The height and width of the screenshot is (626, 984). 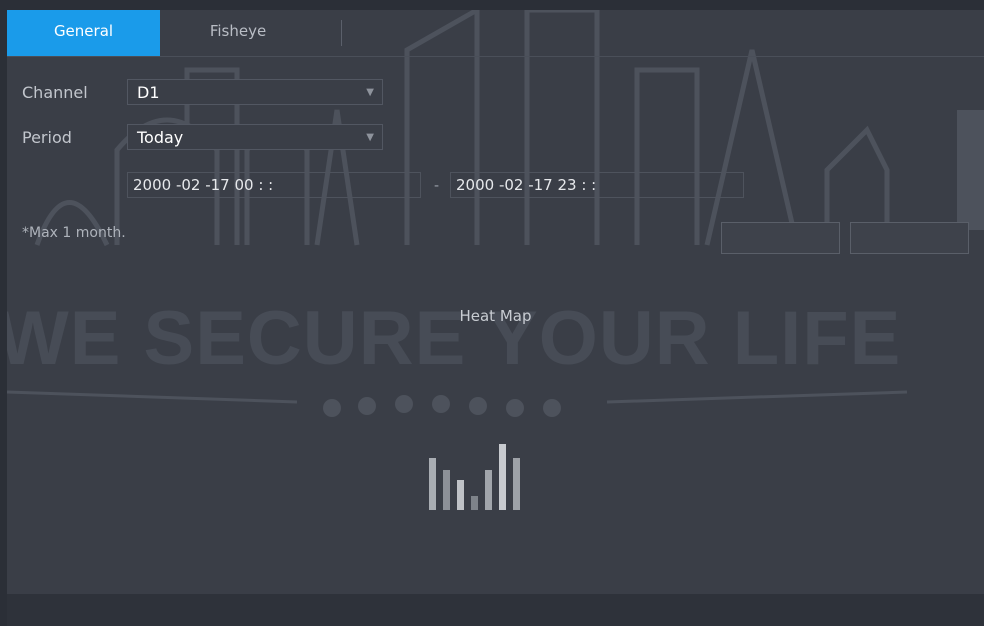 What do you see at coordinates (341, 33) in the screenshot?
I see `tab-divider` at bounding box center [341, 33].